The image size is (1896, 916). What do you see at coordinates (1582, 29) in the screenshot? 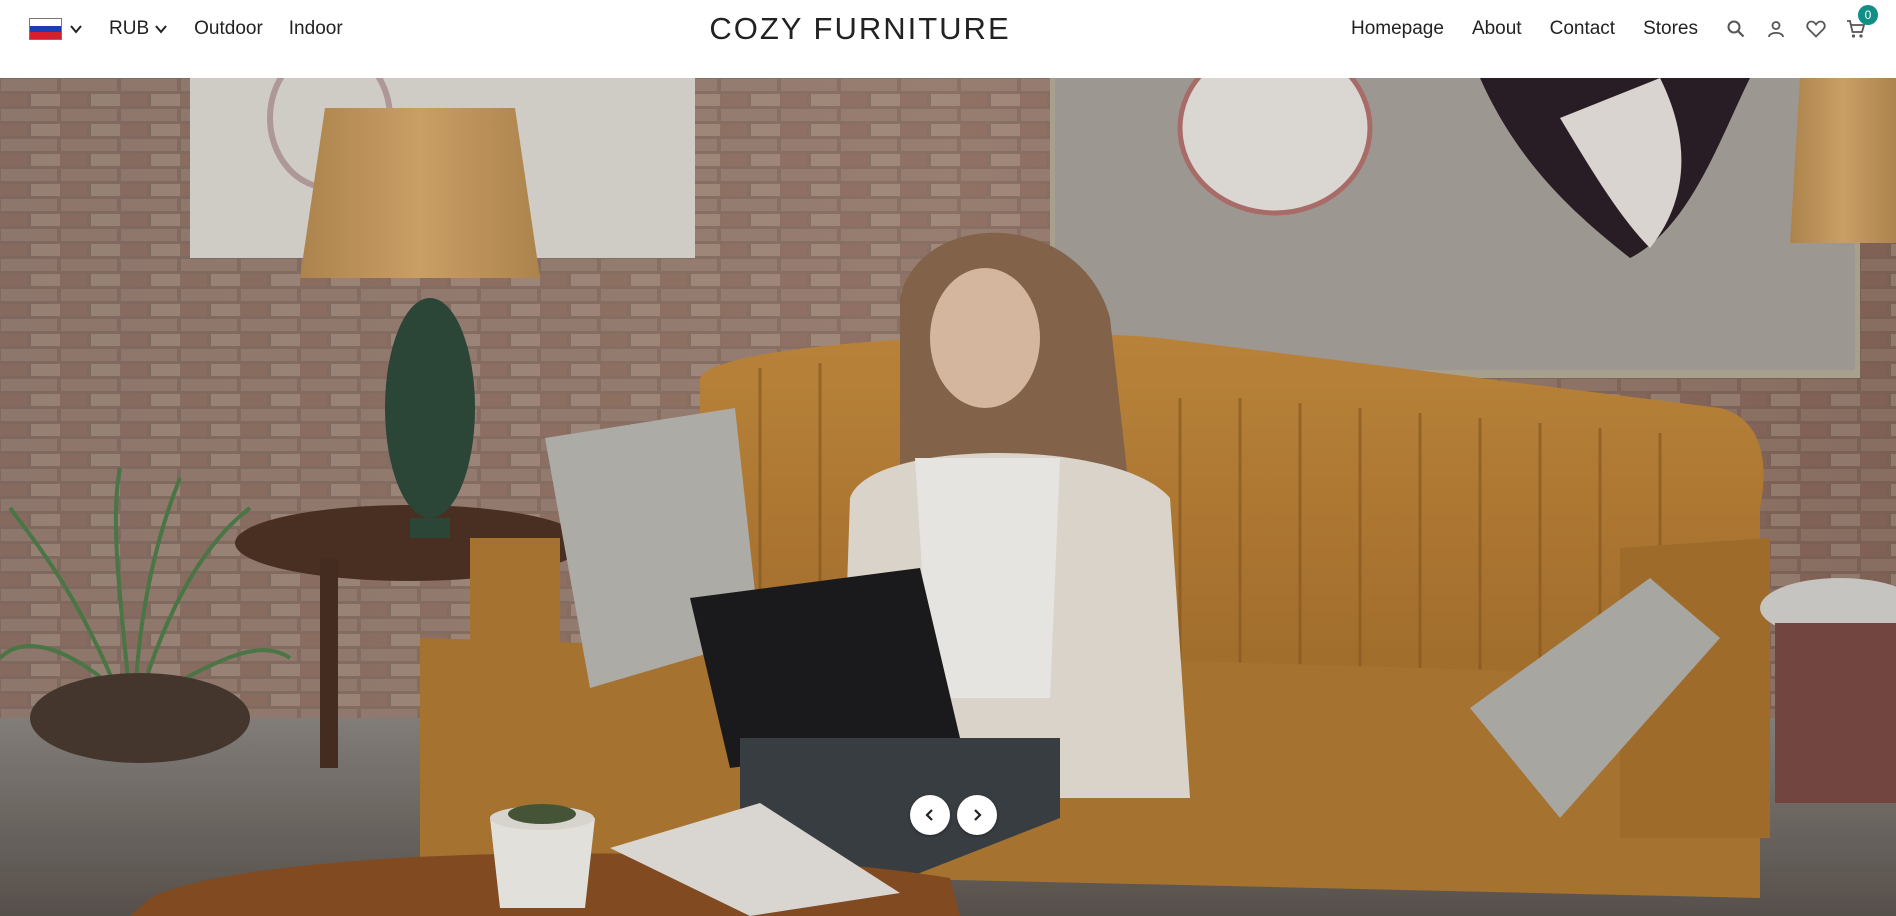
I see `nav-contact-link: Contact` at bounding box center [1582, 29].